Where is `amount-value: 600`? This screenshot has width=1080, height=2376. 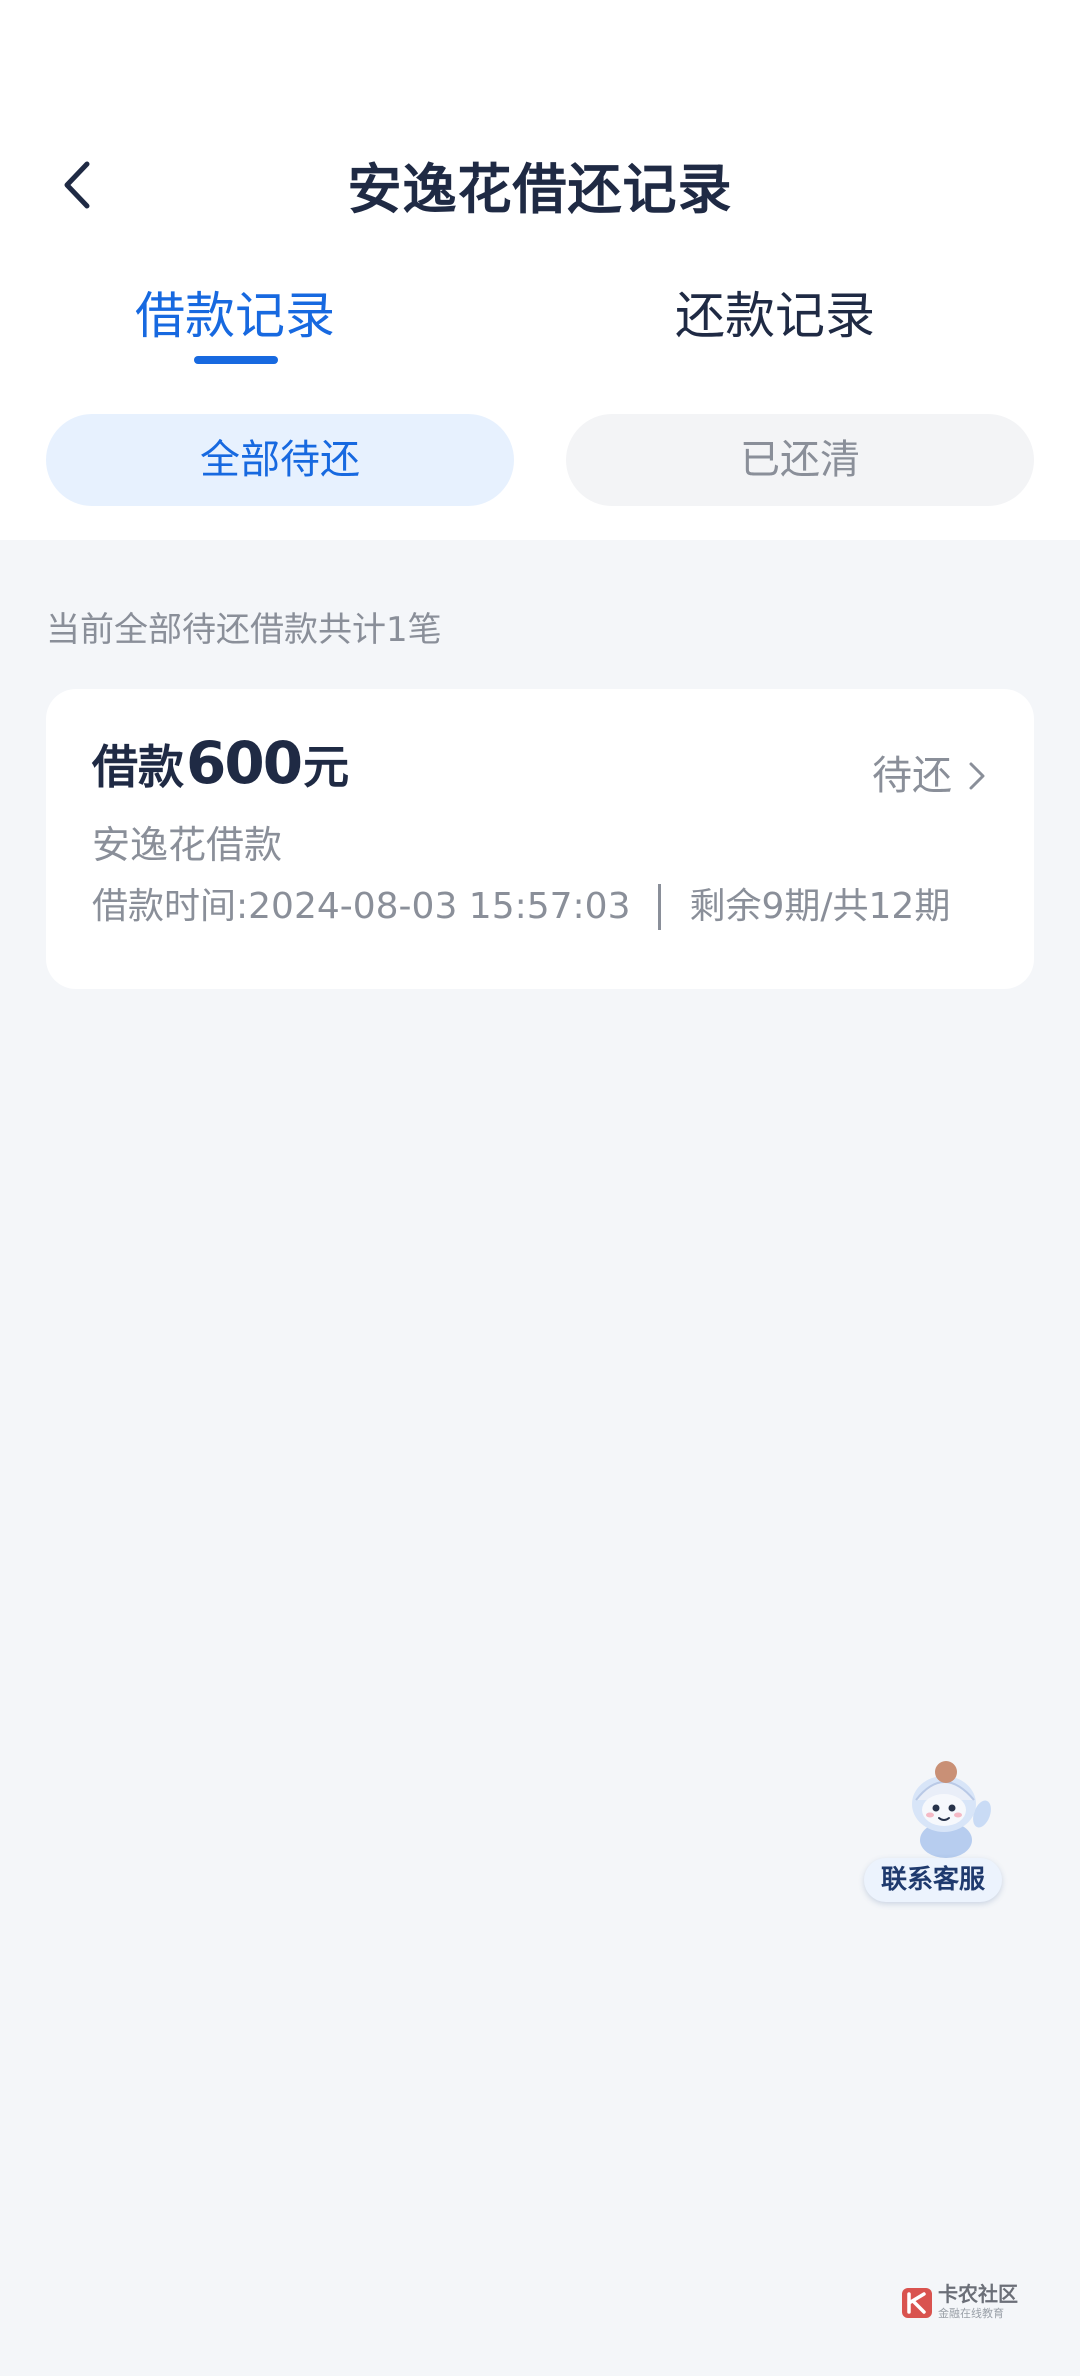 amount-value: 600 is located at coordinates (244, 763).